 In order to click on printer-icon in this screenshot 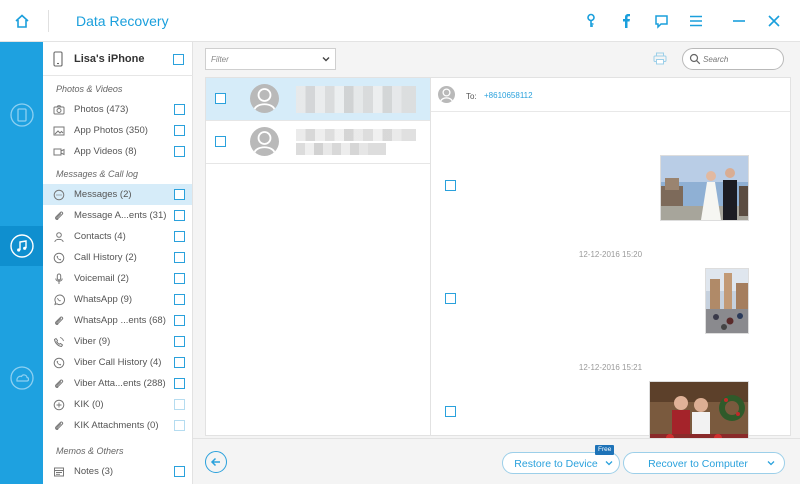, I will do `click(660, 58)`.